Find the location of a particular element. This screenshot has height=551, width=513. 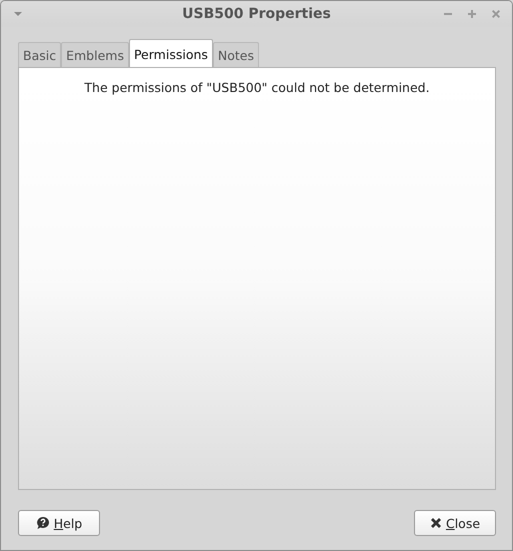

tab: Basic is located at coordinates (40, 54).